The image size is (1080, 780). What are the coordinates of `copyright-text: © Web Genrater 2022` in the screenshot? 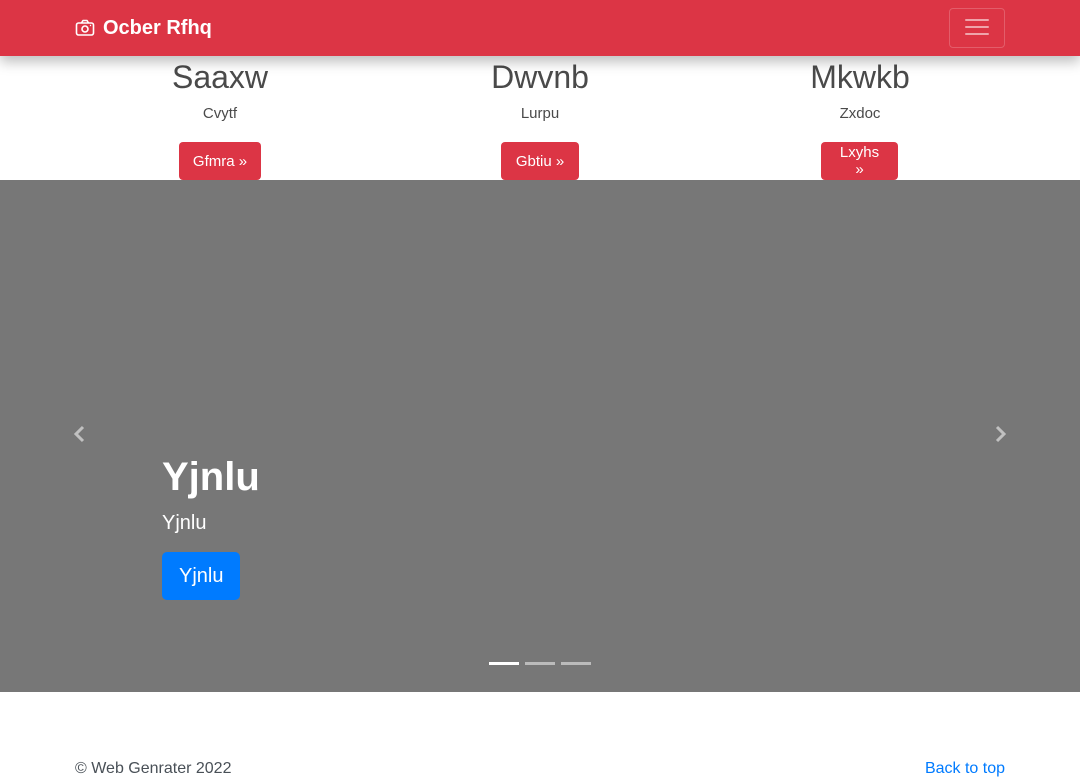 It's located at (153, 768).